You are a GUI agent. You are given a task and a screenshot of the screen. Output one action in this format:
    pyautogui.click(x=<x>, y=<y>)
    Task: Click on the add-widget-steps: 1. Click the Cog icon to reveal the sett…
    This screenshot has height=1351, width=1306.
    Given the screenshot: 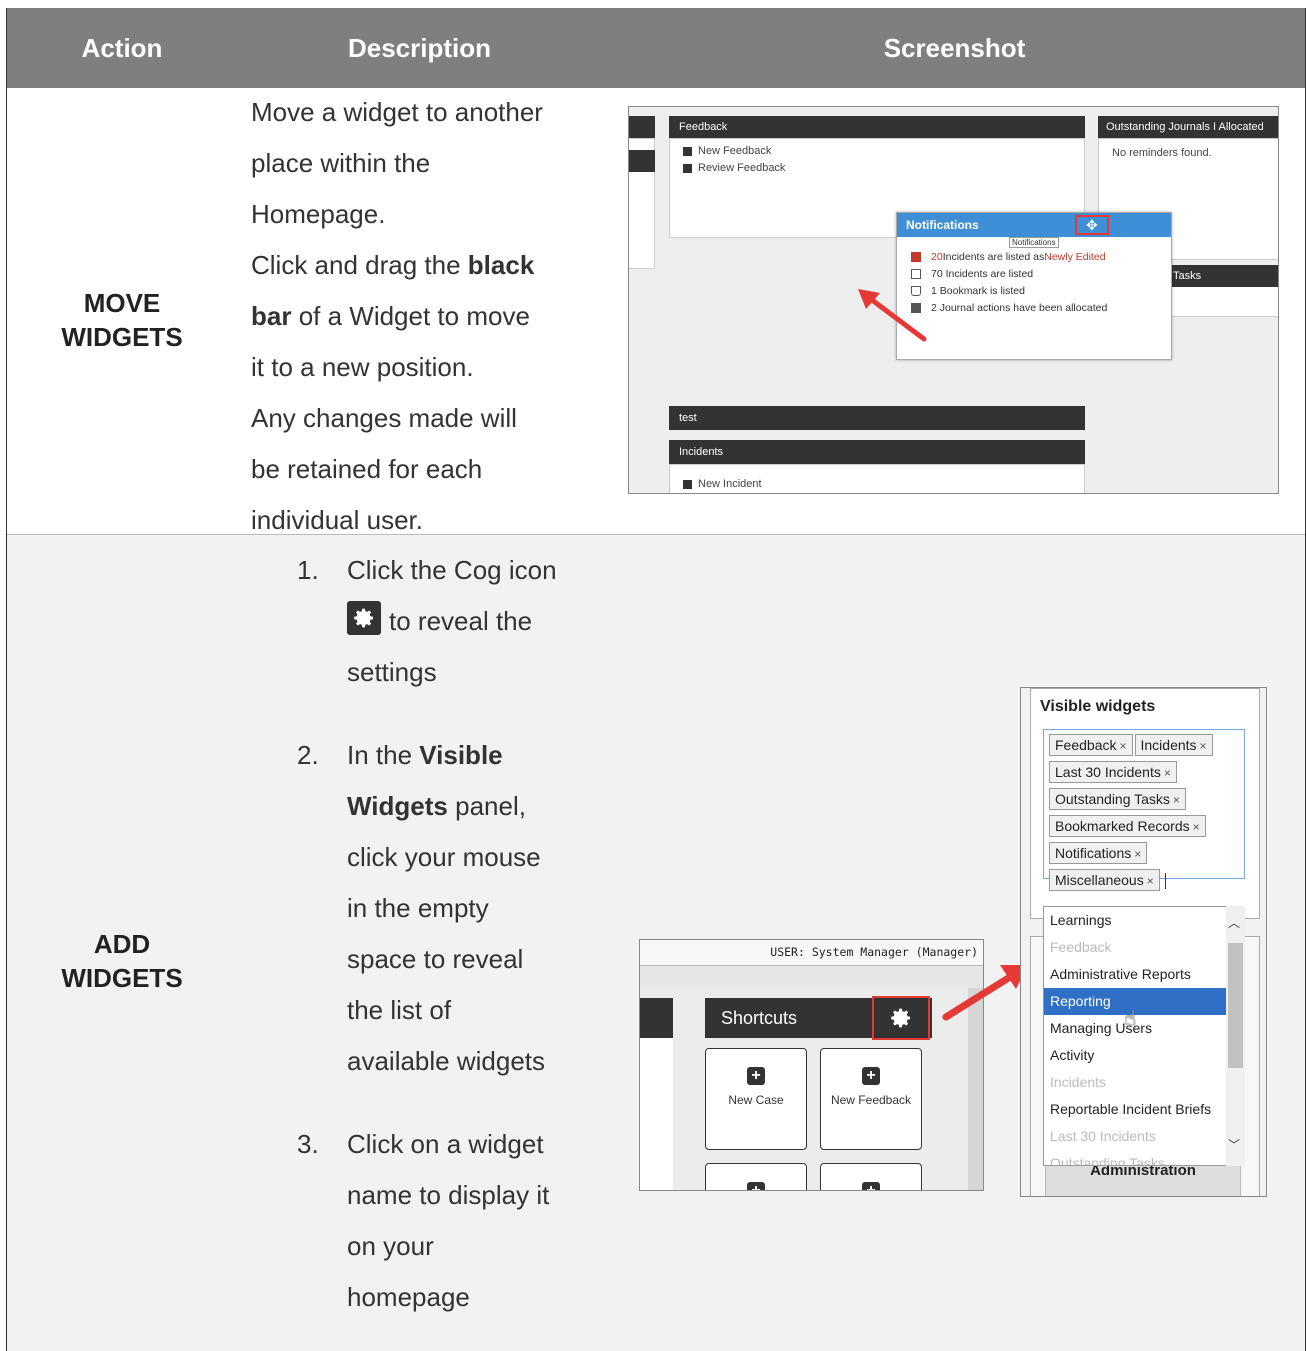 What is the action you would take?
    pyautogui.click(x=452, y=934)
    